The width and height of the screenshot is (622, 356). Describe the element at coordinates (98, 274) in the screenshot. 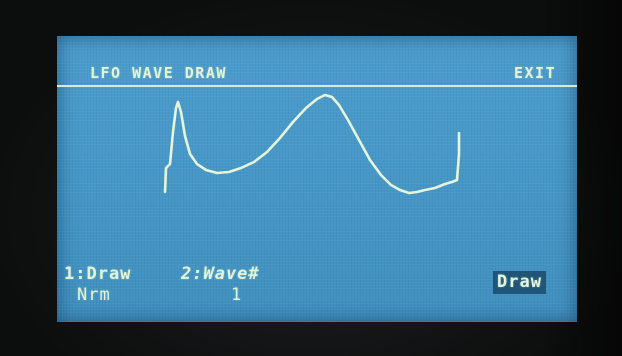

I see `param1-label: 1:Draw` at that location.